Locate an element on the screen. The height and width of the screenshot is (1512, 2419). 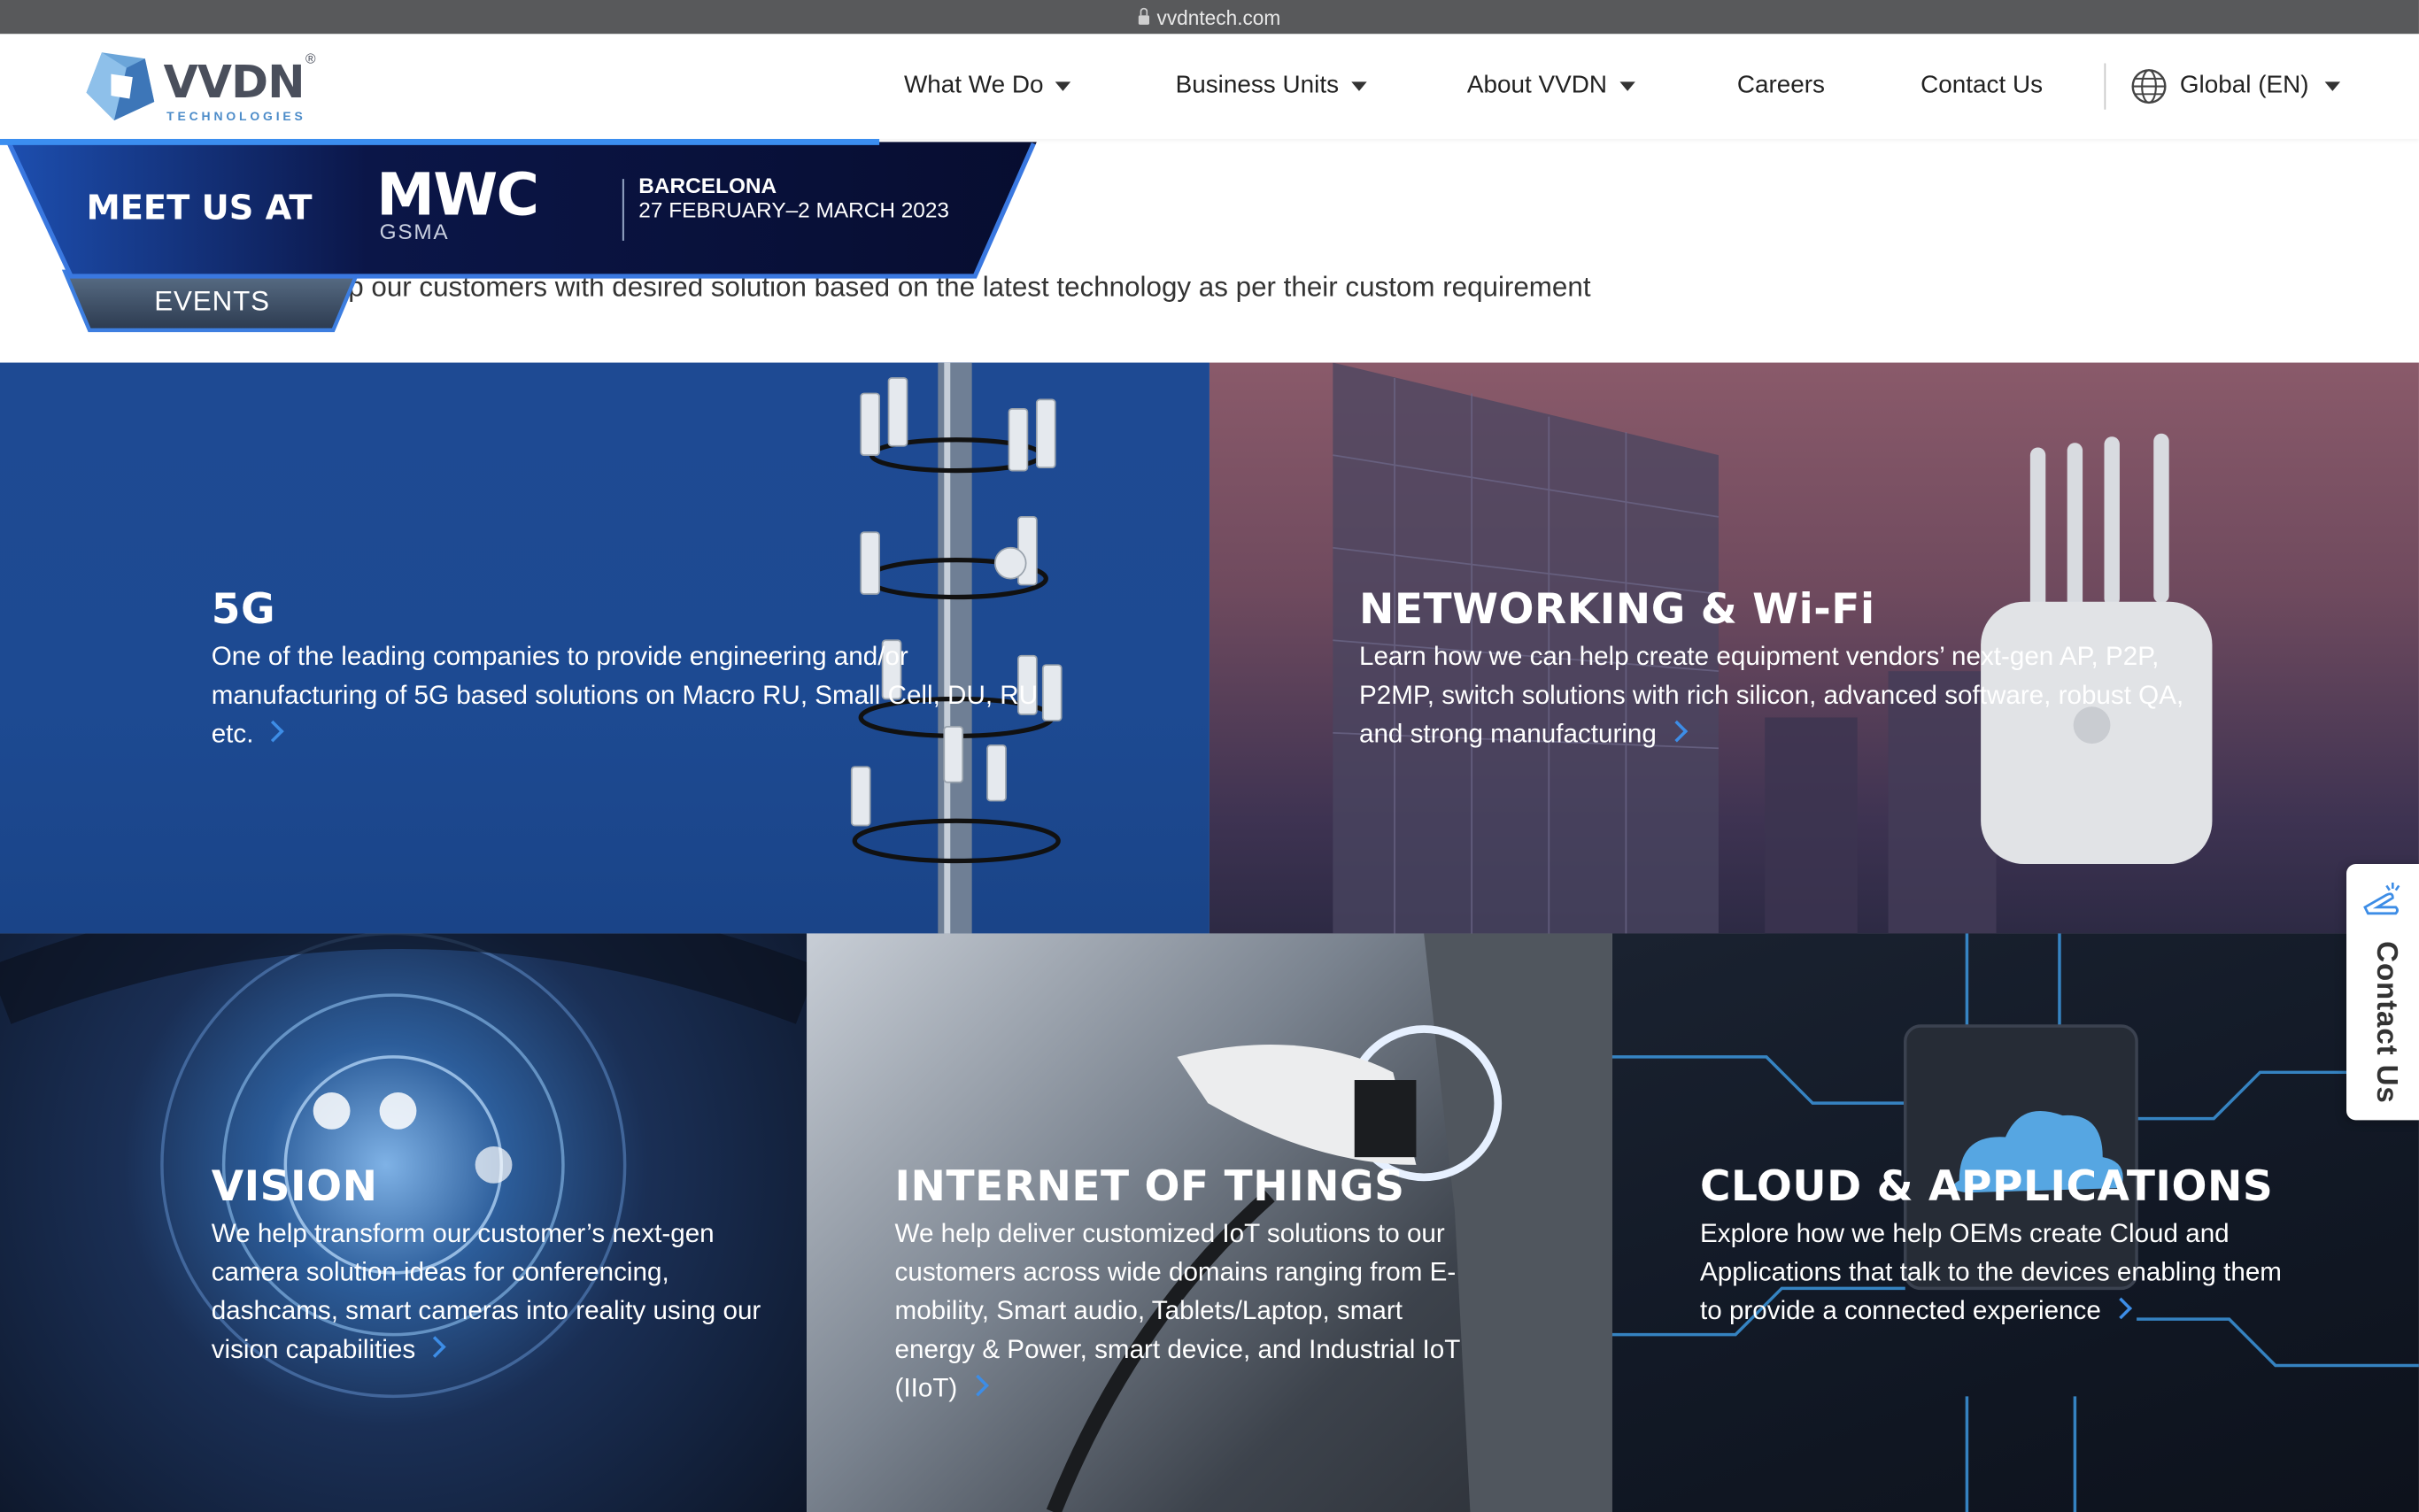
banner-org: GSMA is located at coordinates (414, 231).